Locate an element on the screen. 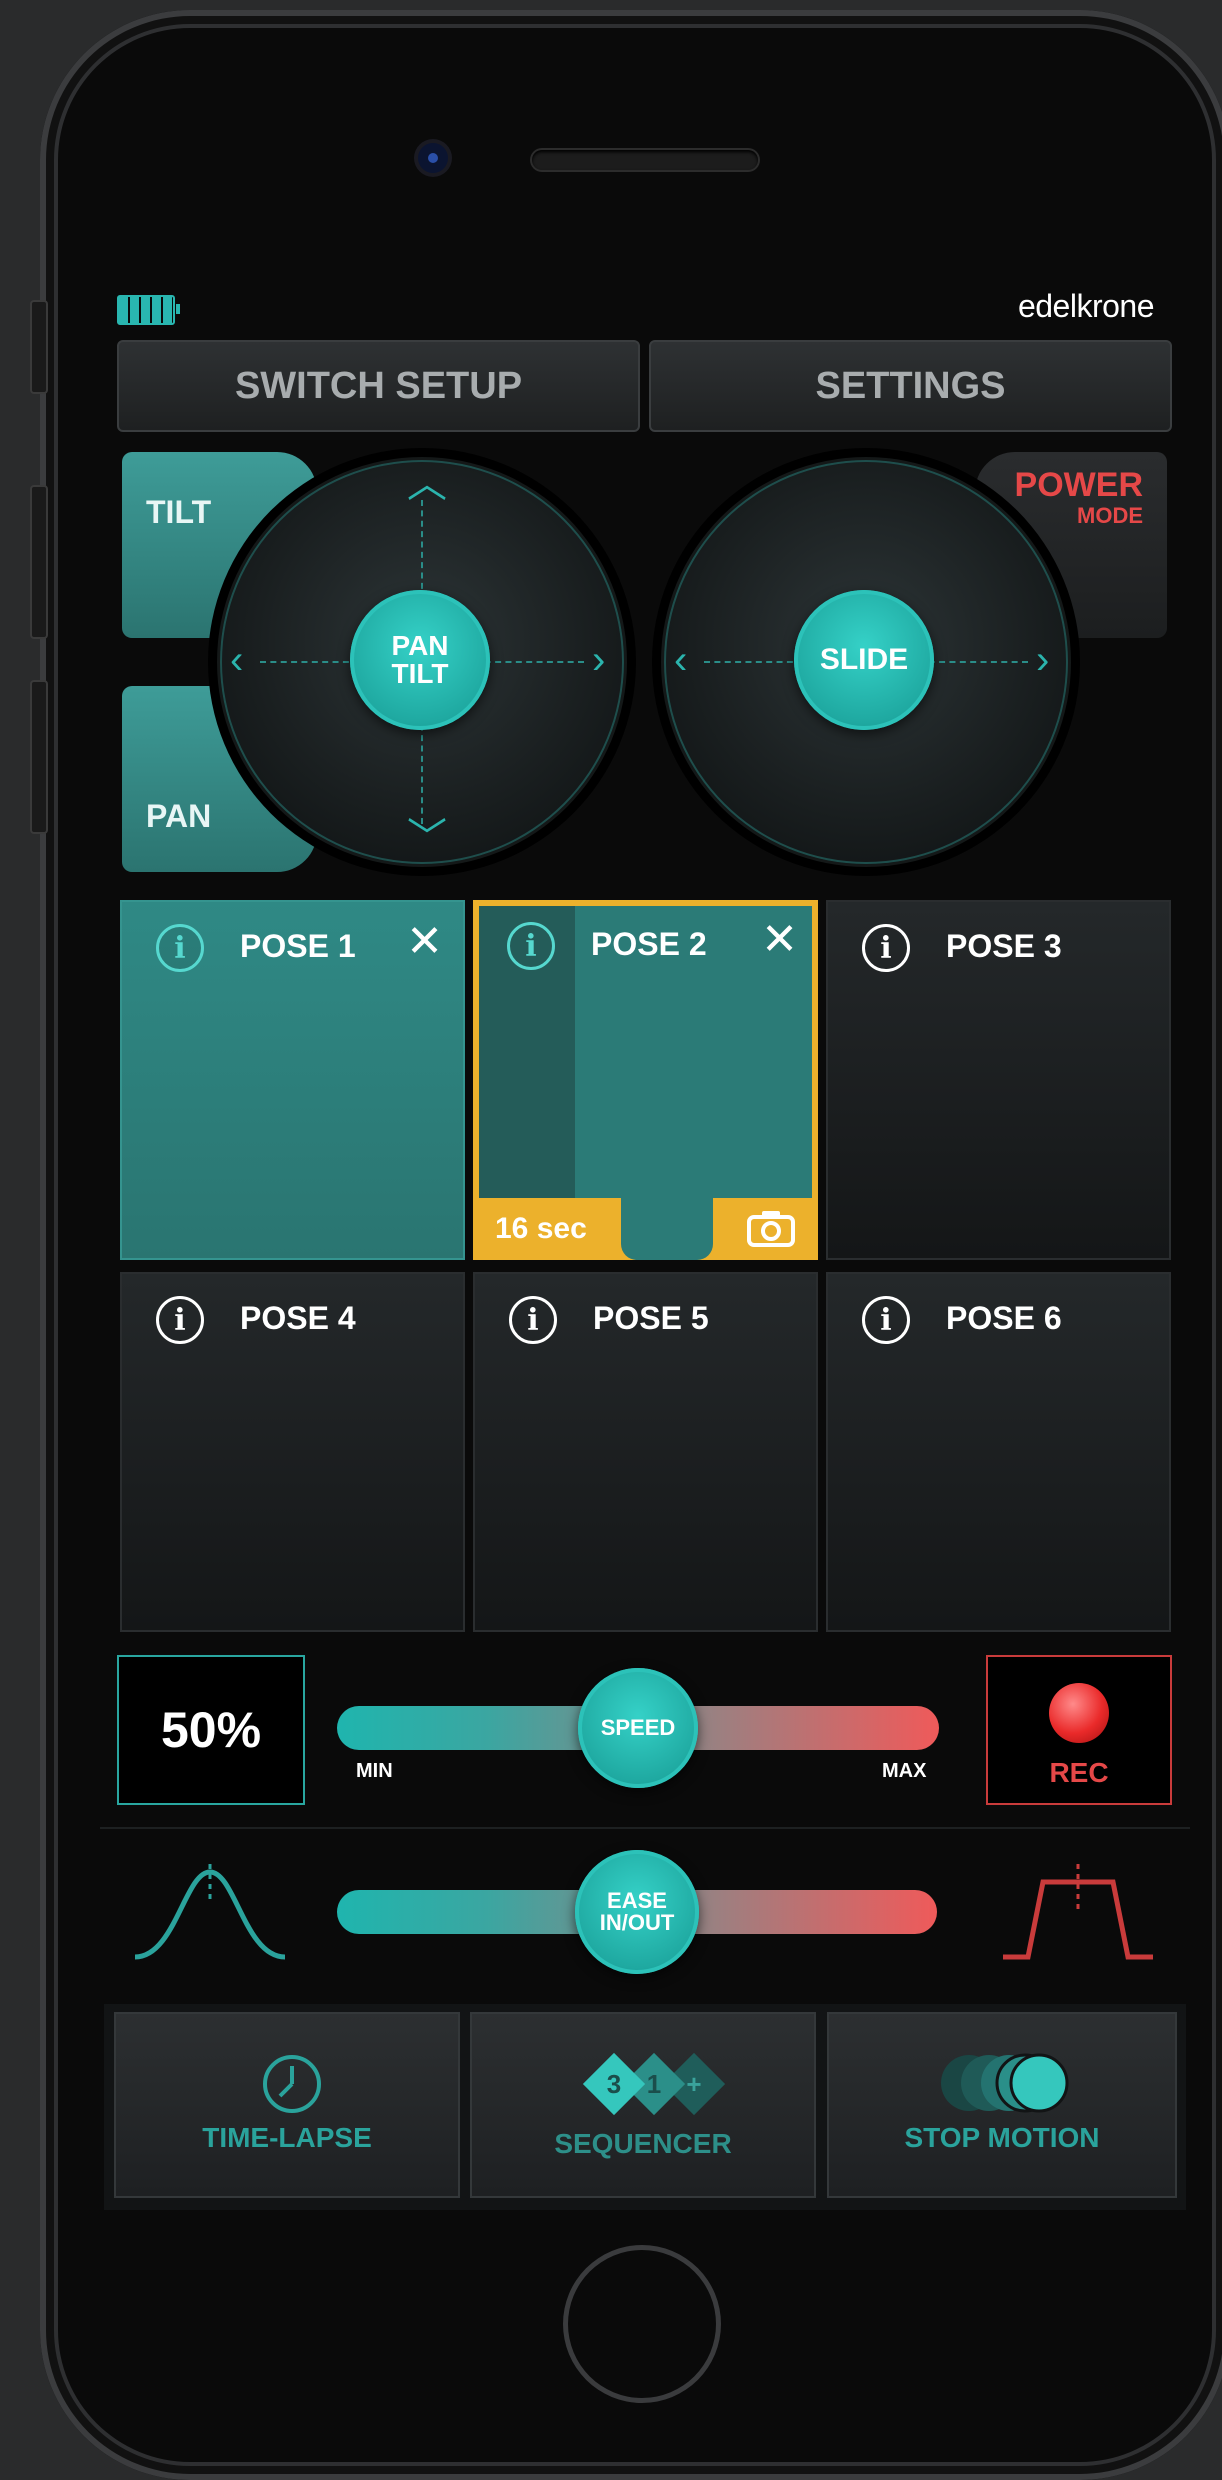  home-button is located at coordinates (642, 2324).